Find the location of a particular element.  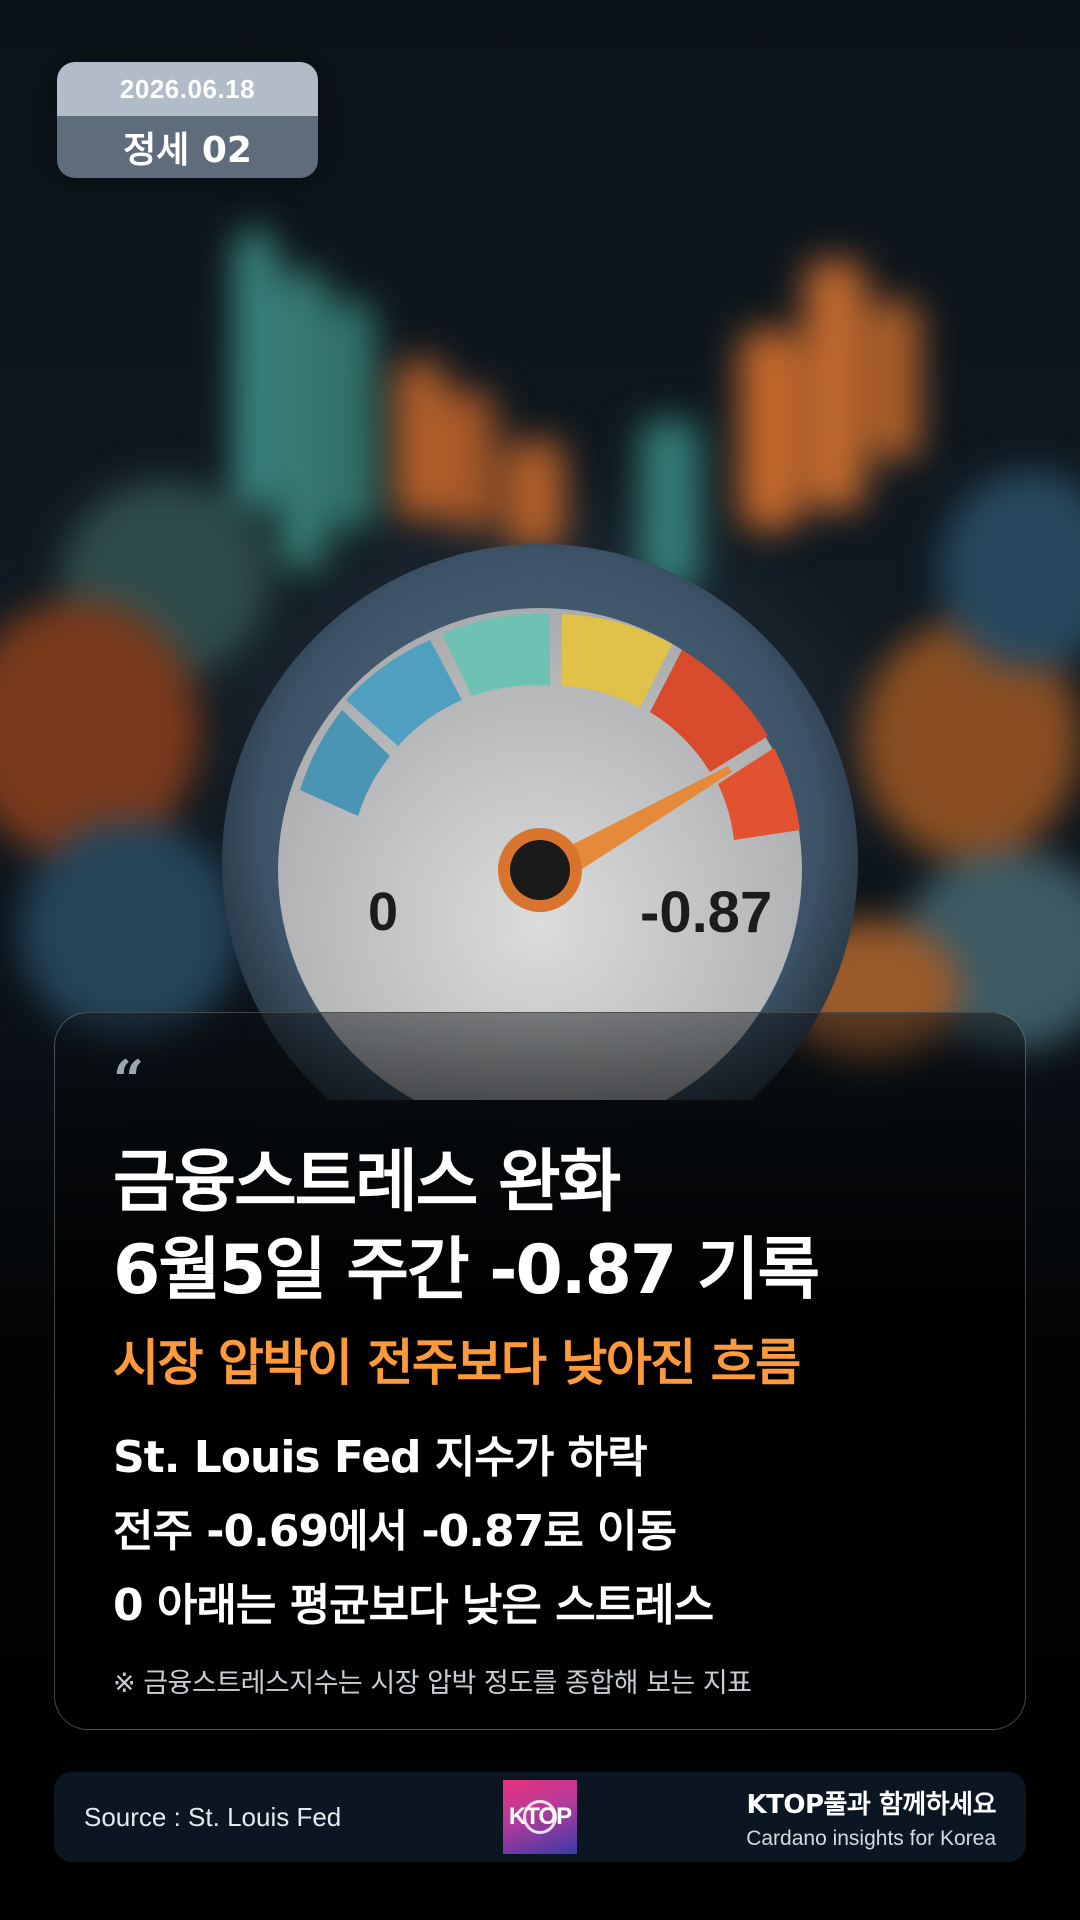

headline: 금융스트레스 완화 6월5일 주간 -0.87 기록 is located at coordinates (553, 1227).